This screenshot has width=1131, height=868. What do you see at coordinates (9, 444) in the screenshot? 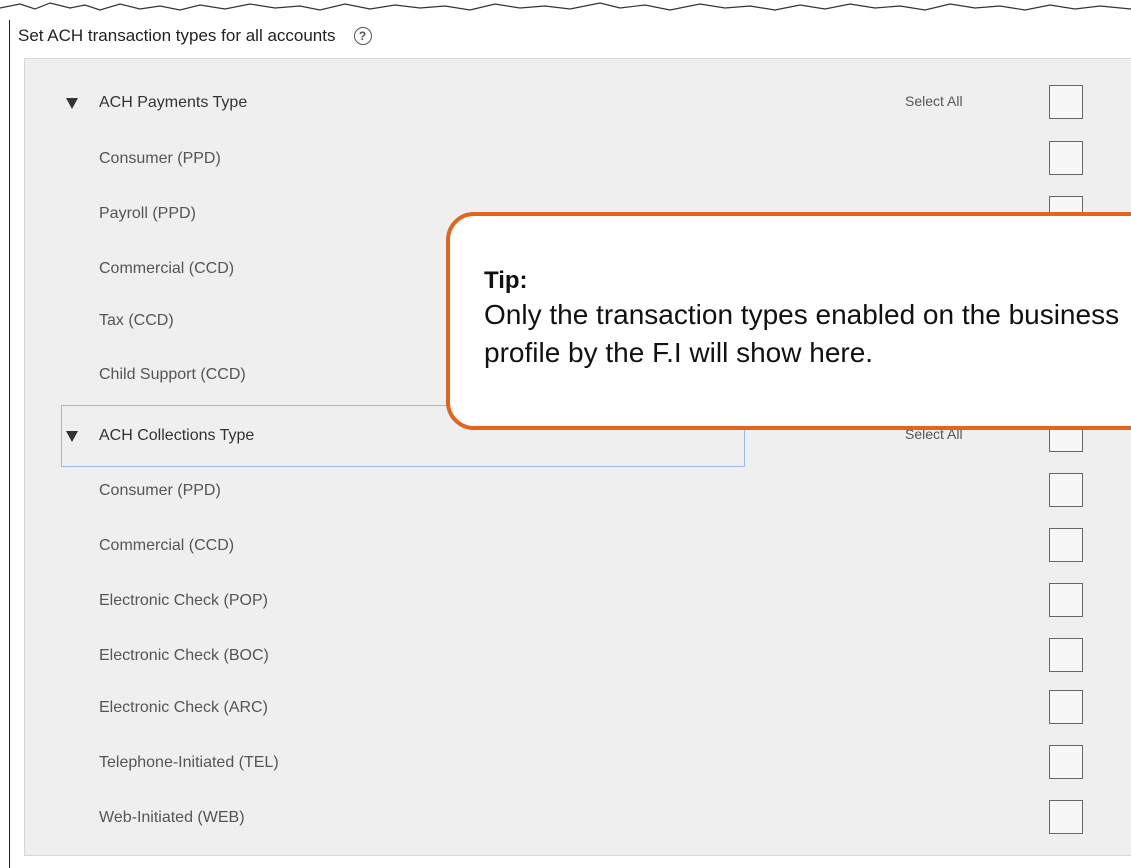
I see `screenshot-left-border` at bounding box center [9, 444].